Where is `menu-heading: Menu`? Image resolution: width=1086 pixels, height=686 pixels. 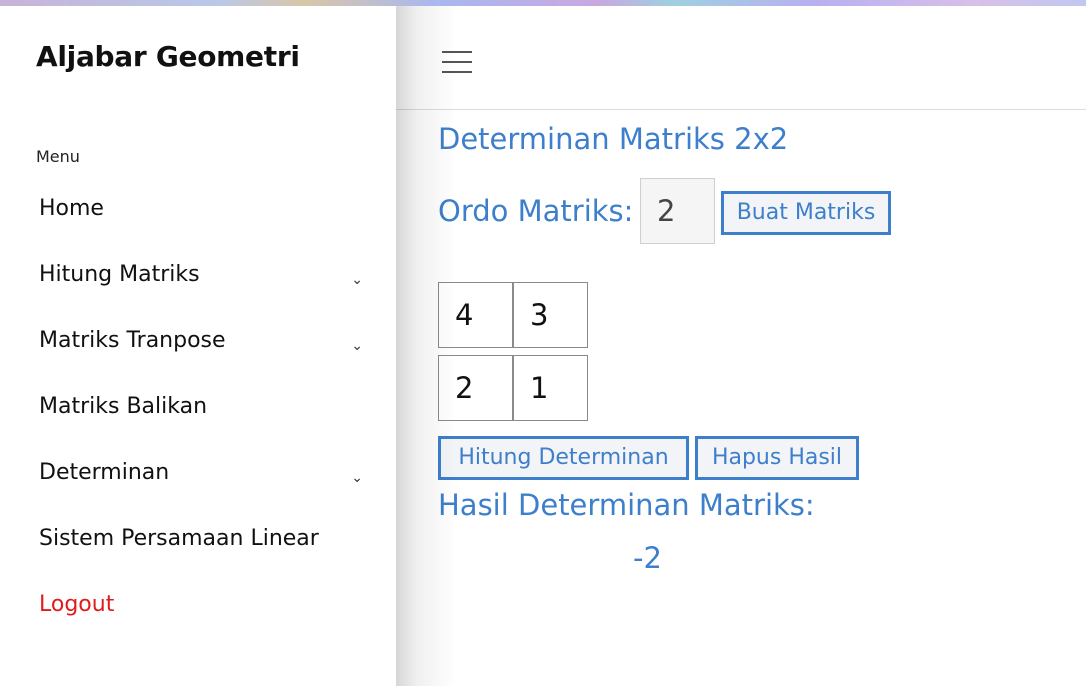
menu-heading: Menu is located at coordinates (58, 156).